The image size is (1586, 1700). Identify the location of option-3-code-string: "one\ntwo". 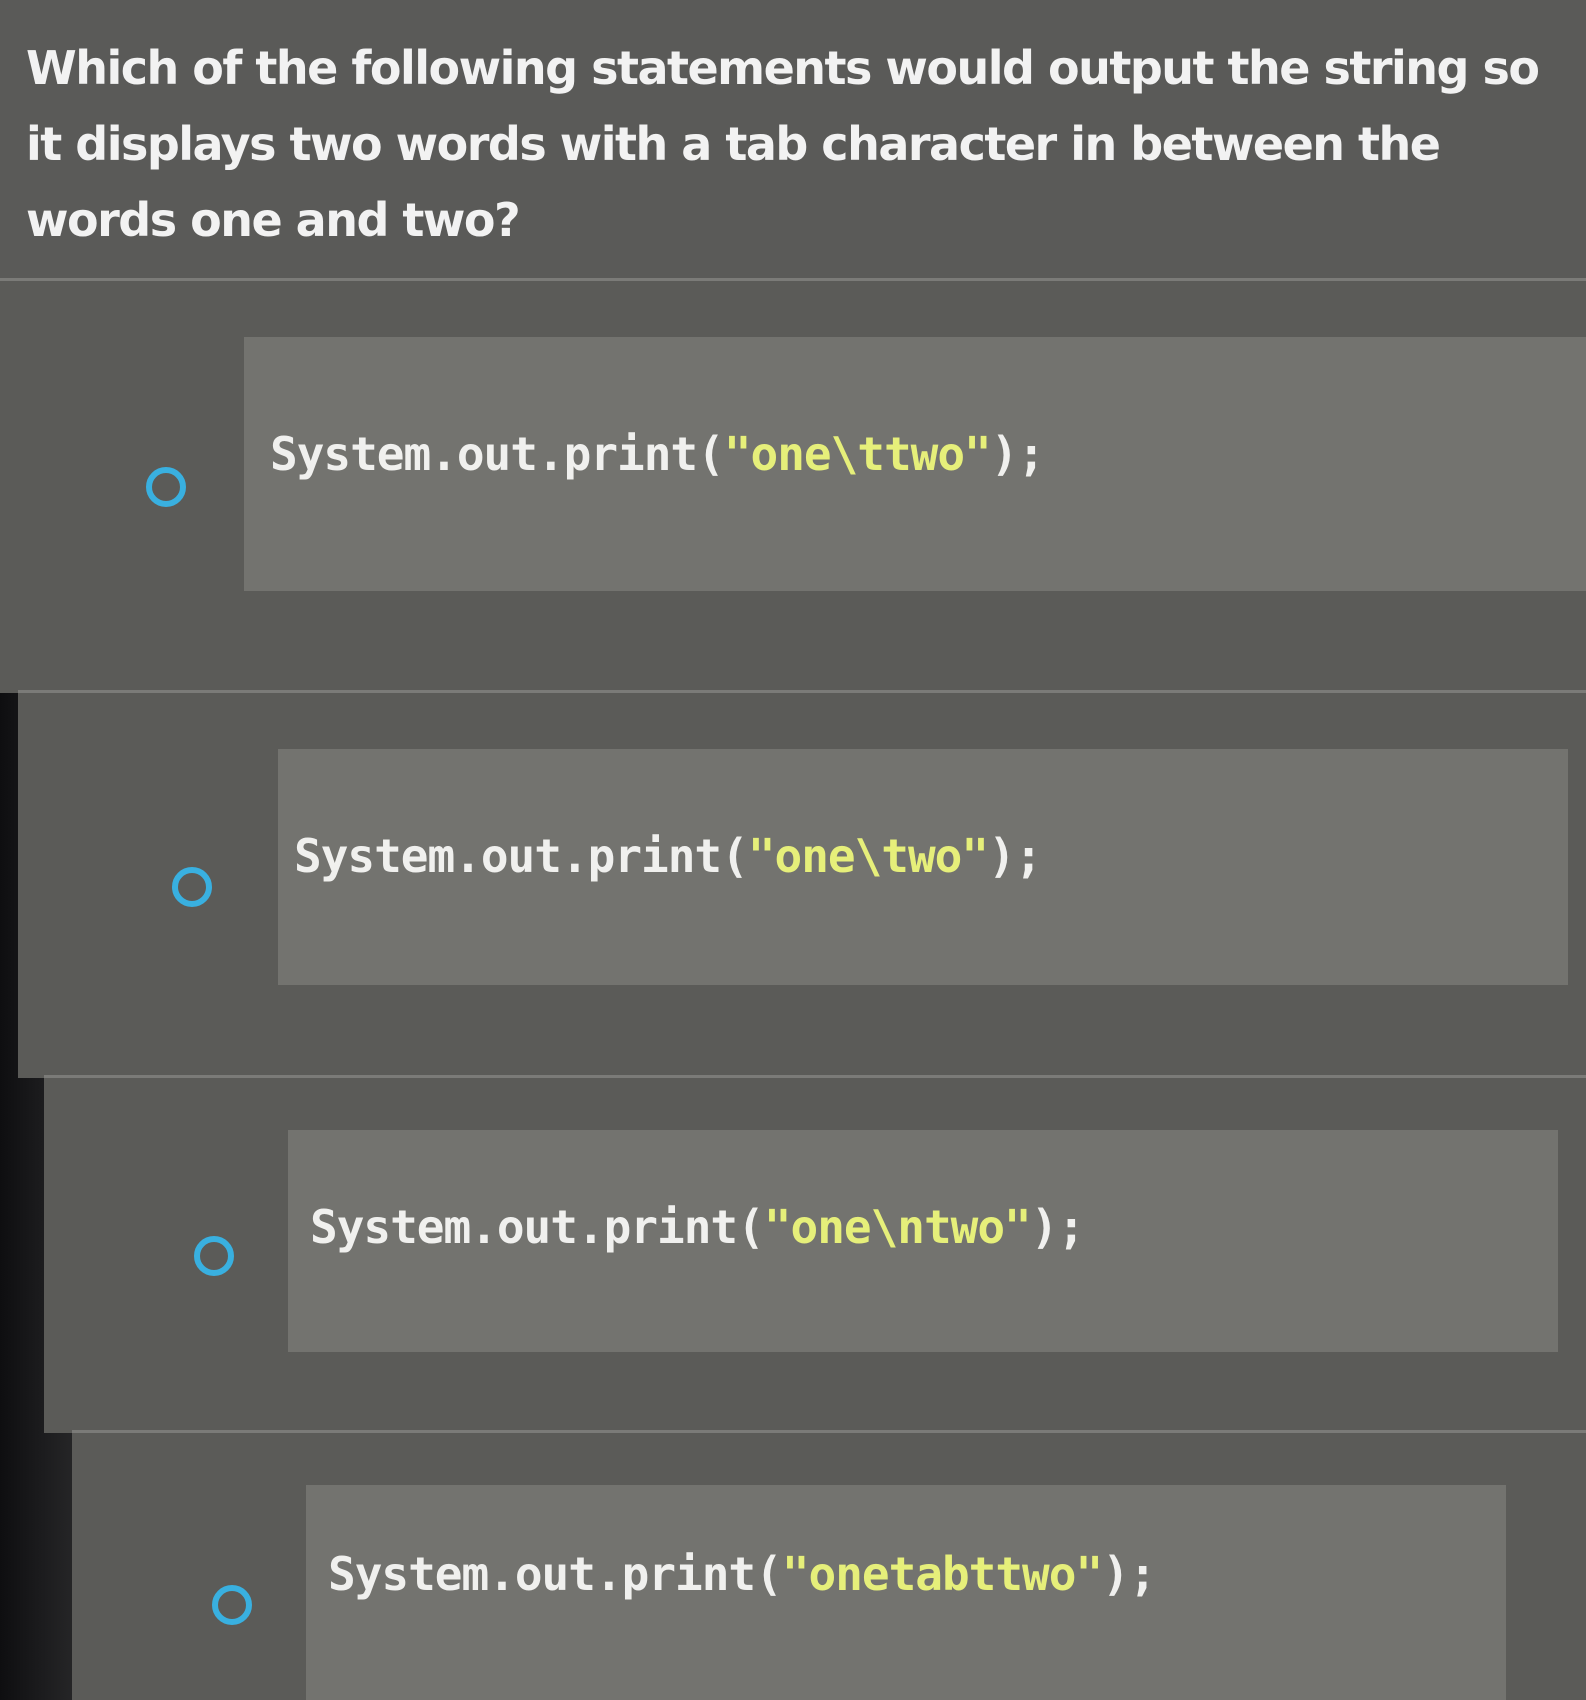
(897, 1227).